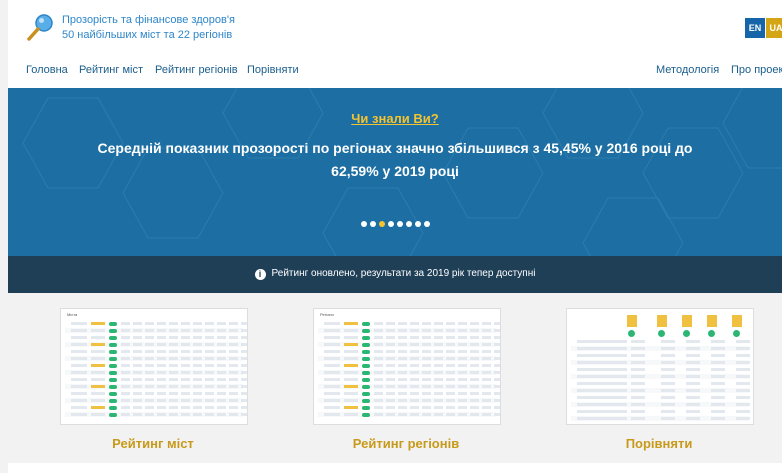  I want to click on hero-title-link: Чи знали Ви?, so click(395, 118).